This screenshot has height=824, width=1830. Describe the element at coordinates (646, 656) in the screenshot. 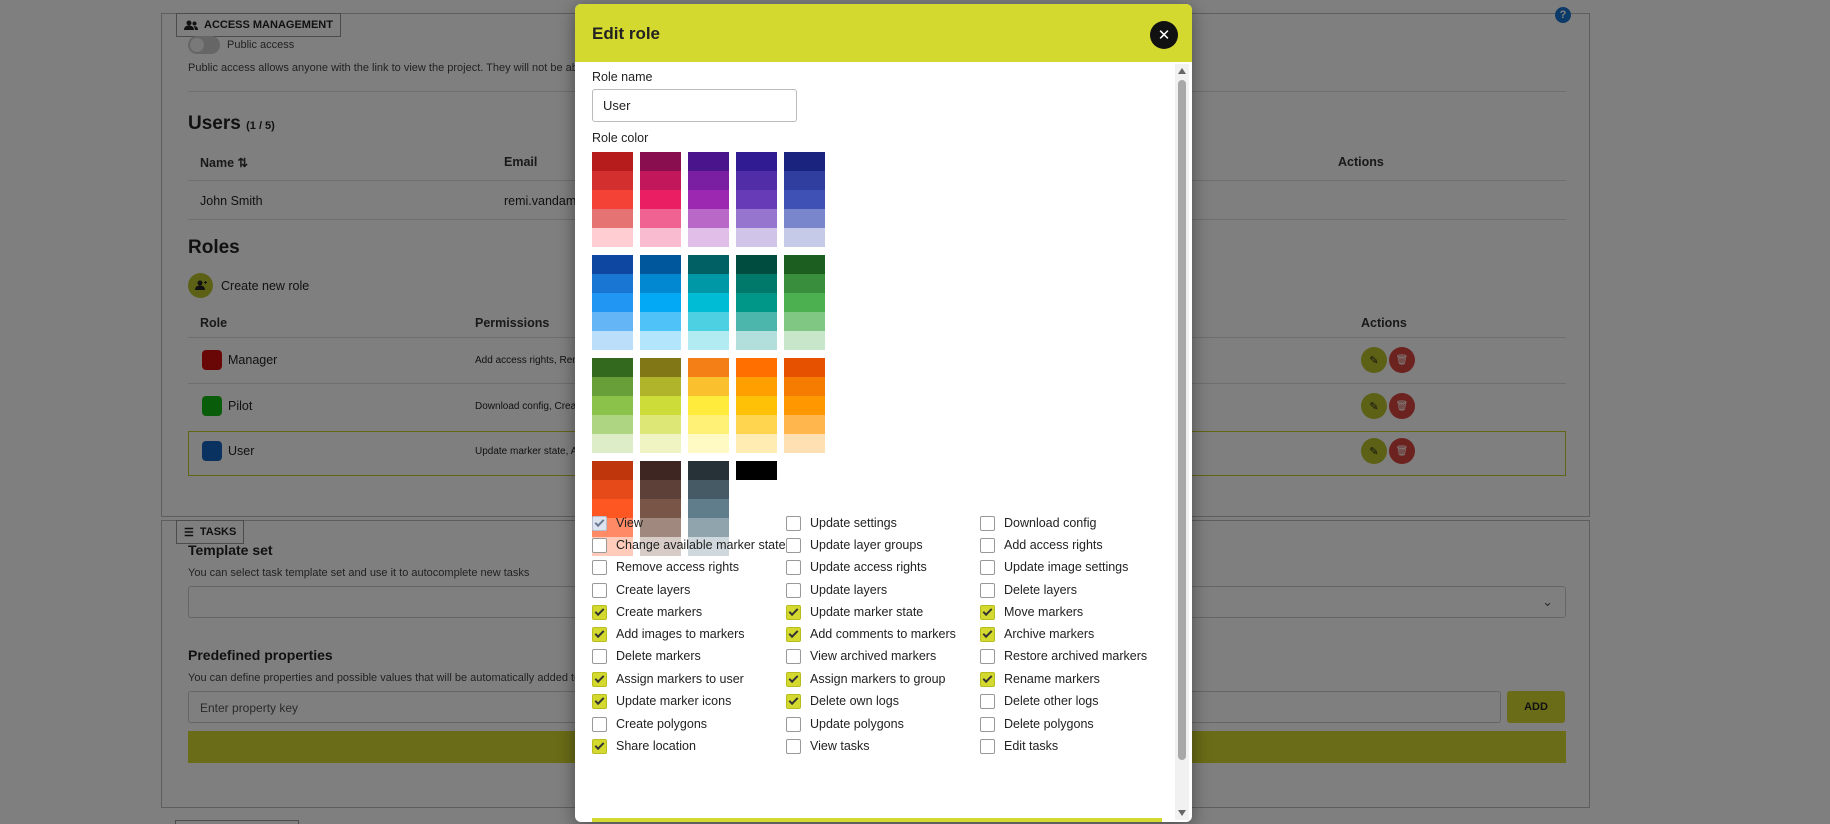

I see `permission-checkbox-delete-markers: Delete markers` at that location.